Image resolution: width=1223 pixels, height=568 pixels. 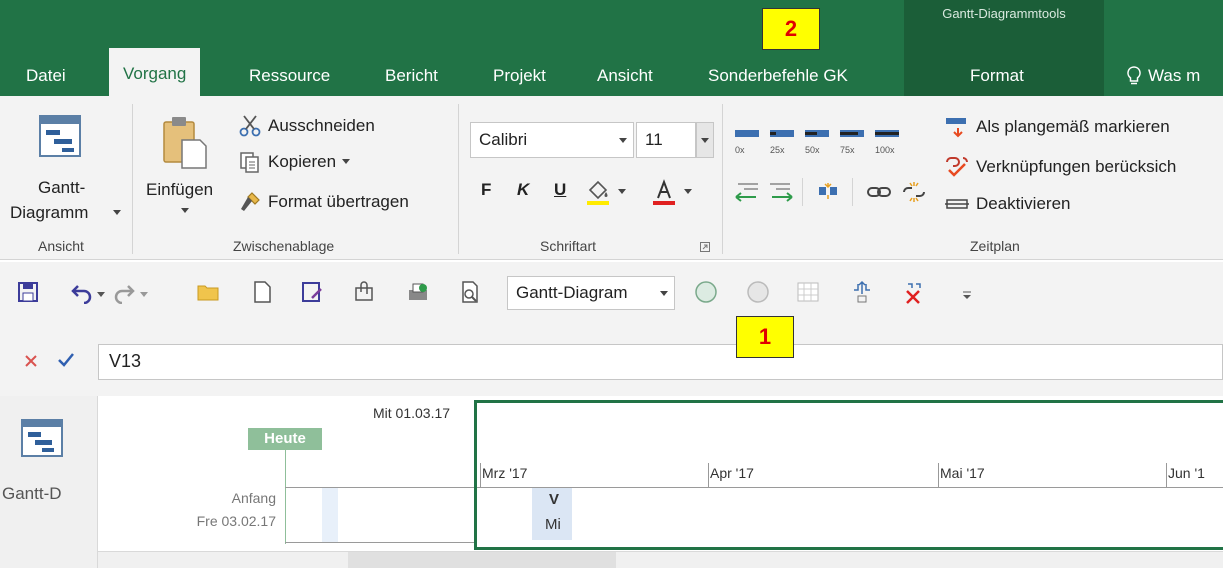 What do you see at coordinates (705, 247) in the screenshot?
I see `dialog-launcher-icon` at bounding box center [705, 247].